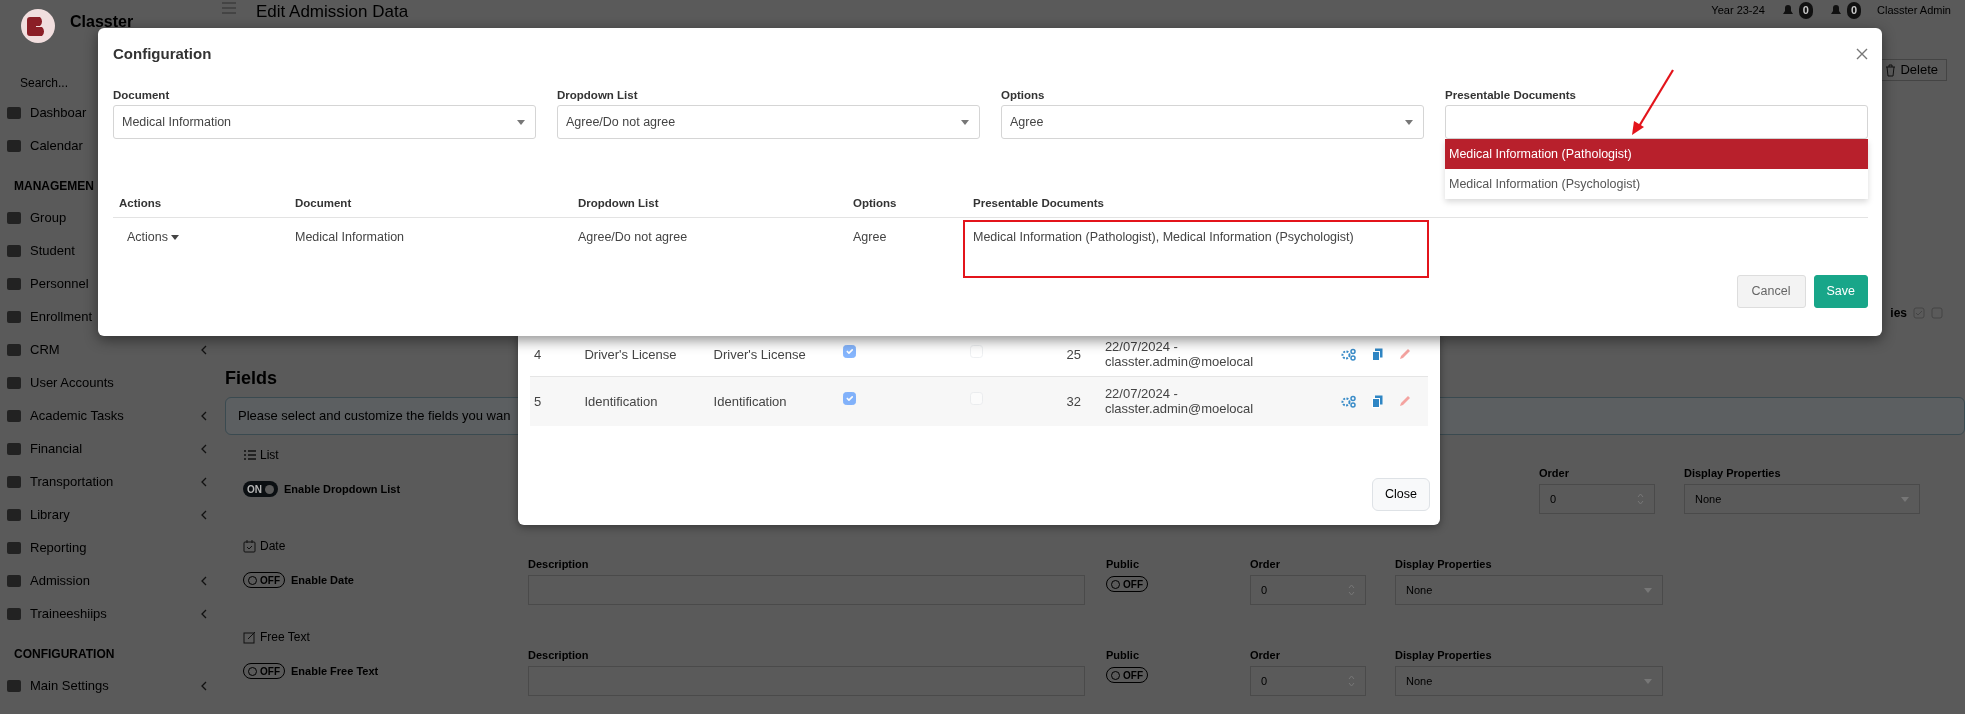 This screenshot has height=714, width=1965. Describe the element at coordinates (269, 455) in the screenshot. I see `section-label: List` at that location.